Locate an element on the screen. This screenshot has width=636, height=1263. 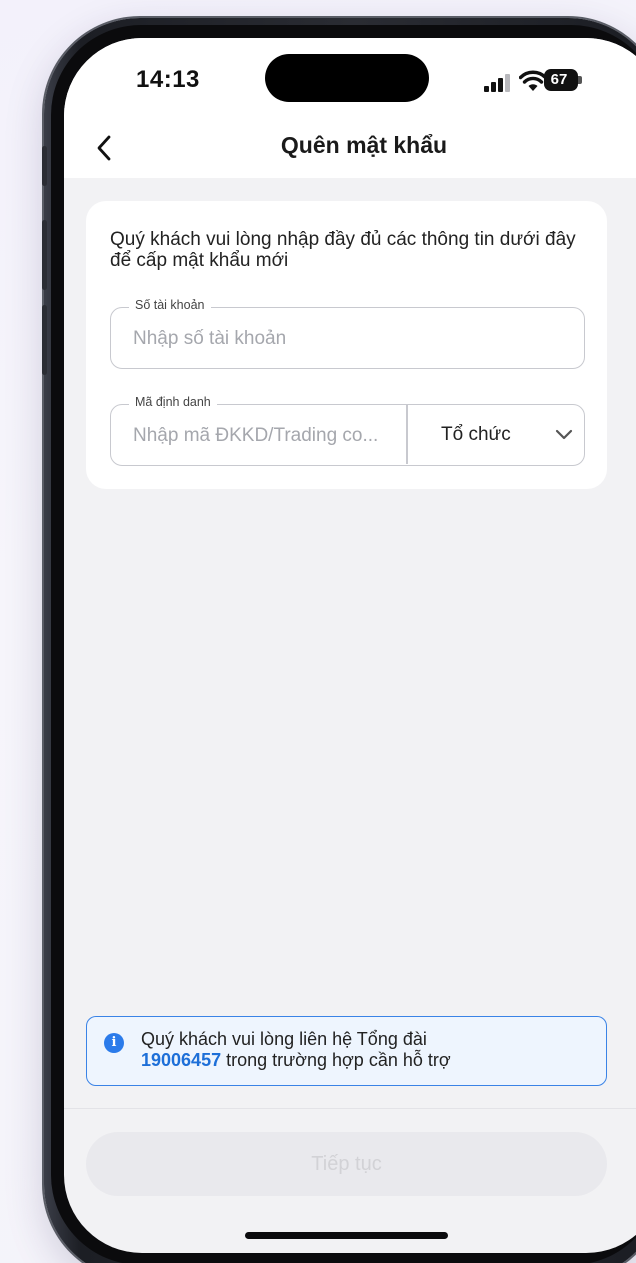
nav-header: Quên mật khẩu is located at coordinates (350, 149).